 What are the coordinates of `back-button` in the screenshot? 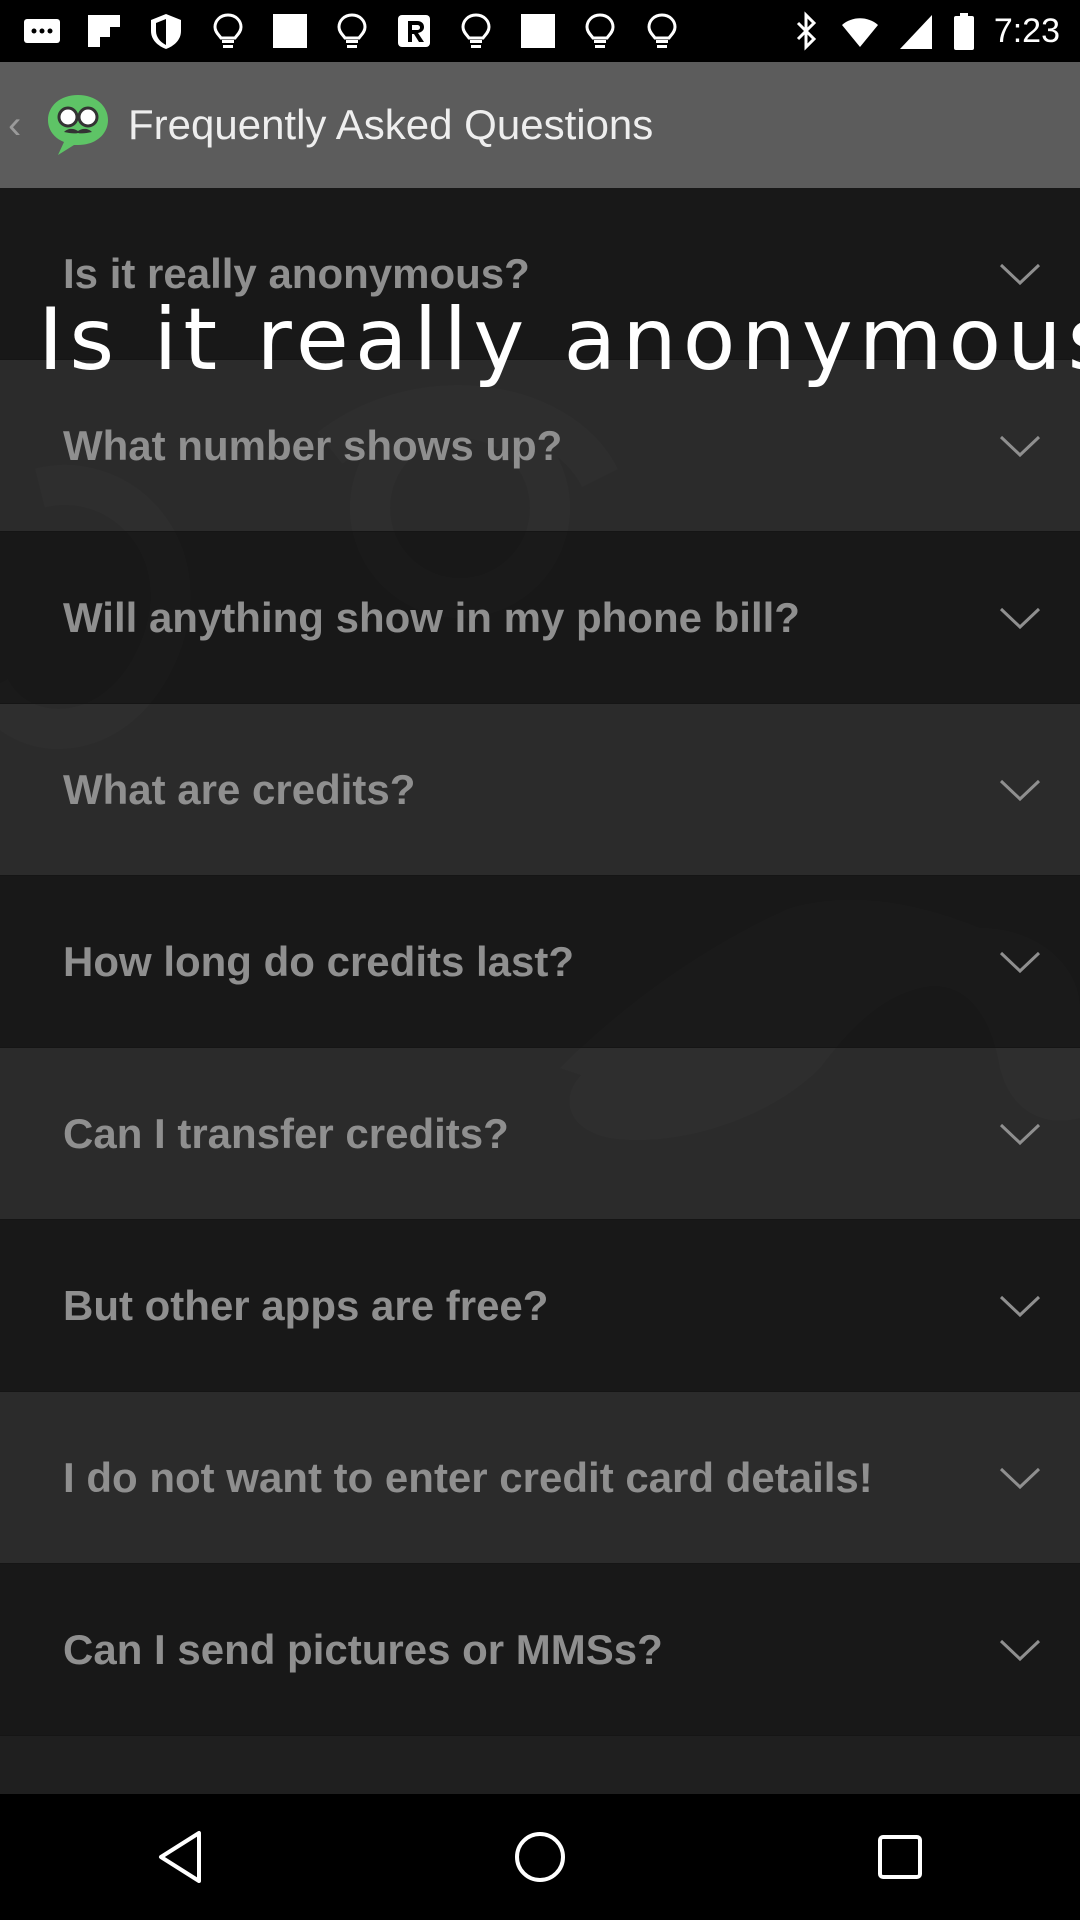 It's located at (180, 1857).